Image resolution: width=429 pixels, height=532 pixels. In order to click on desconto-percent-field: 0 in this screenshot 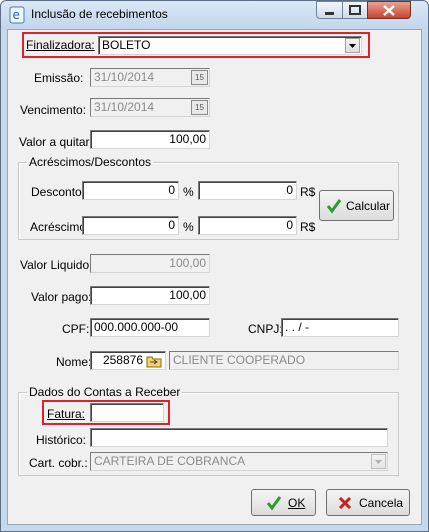, I will do `click(130, 190)`.